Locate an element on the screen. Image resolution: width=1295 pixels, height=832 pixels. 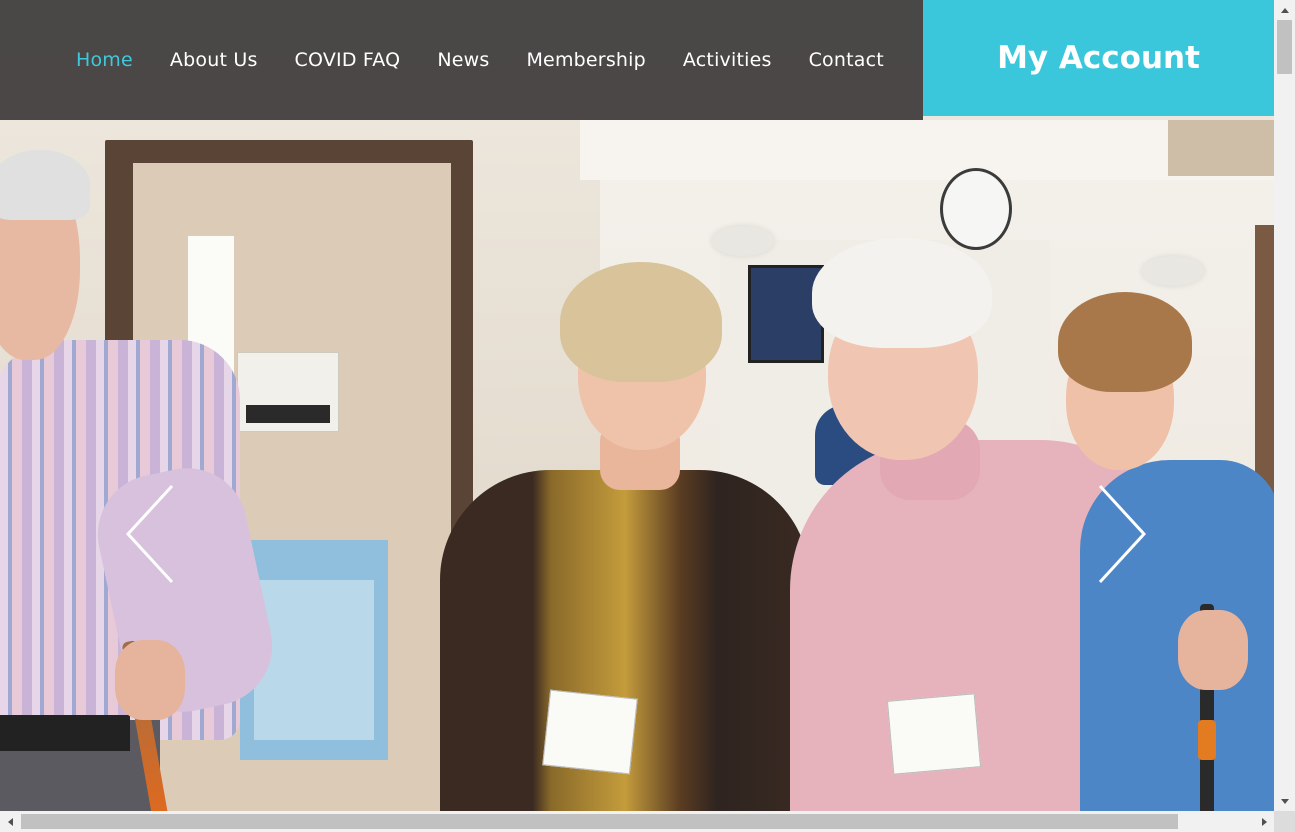
nav-item-activities: Activities is located at coordinates (727, 60).